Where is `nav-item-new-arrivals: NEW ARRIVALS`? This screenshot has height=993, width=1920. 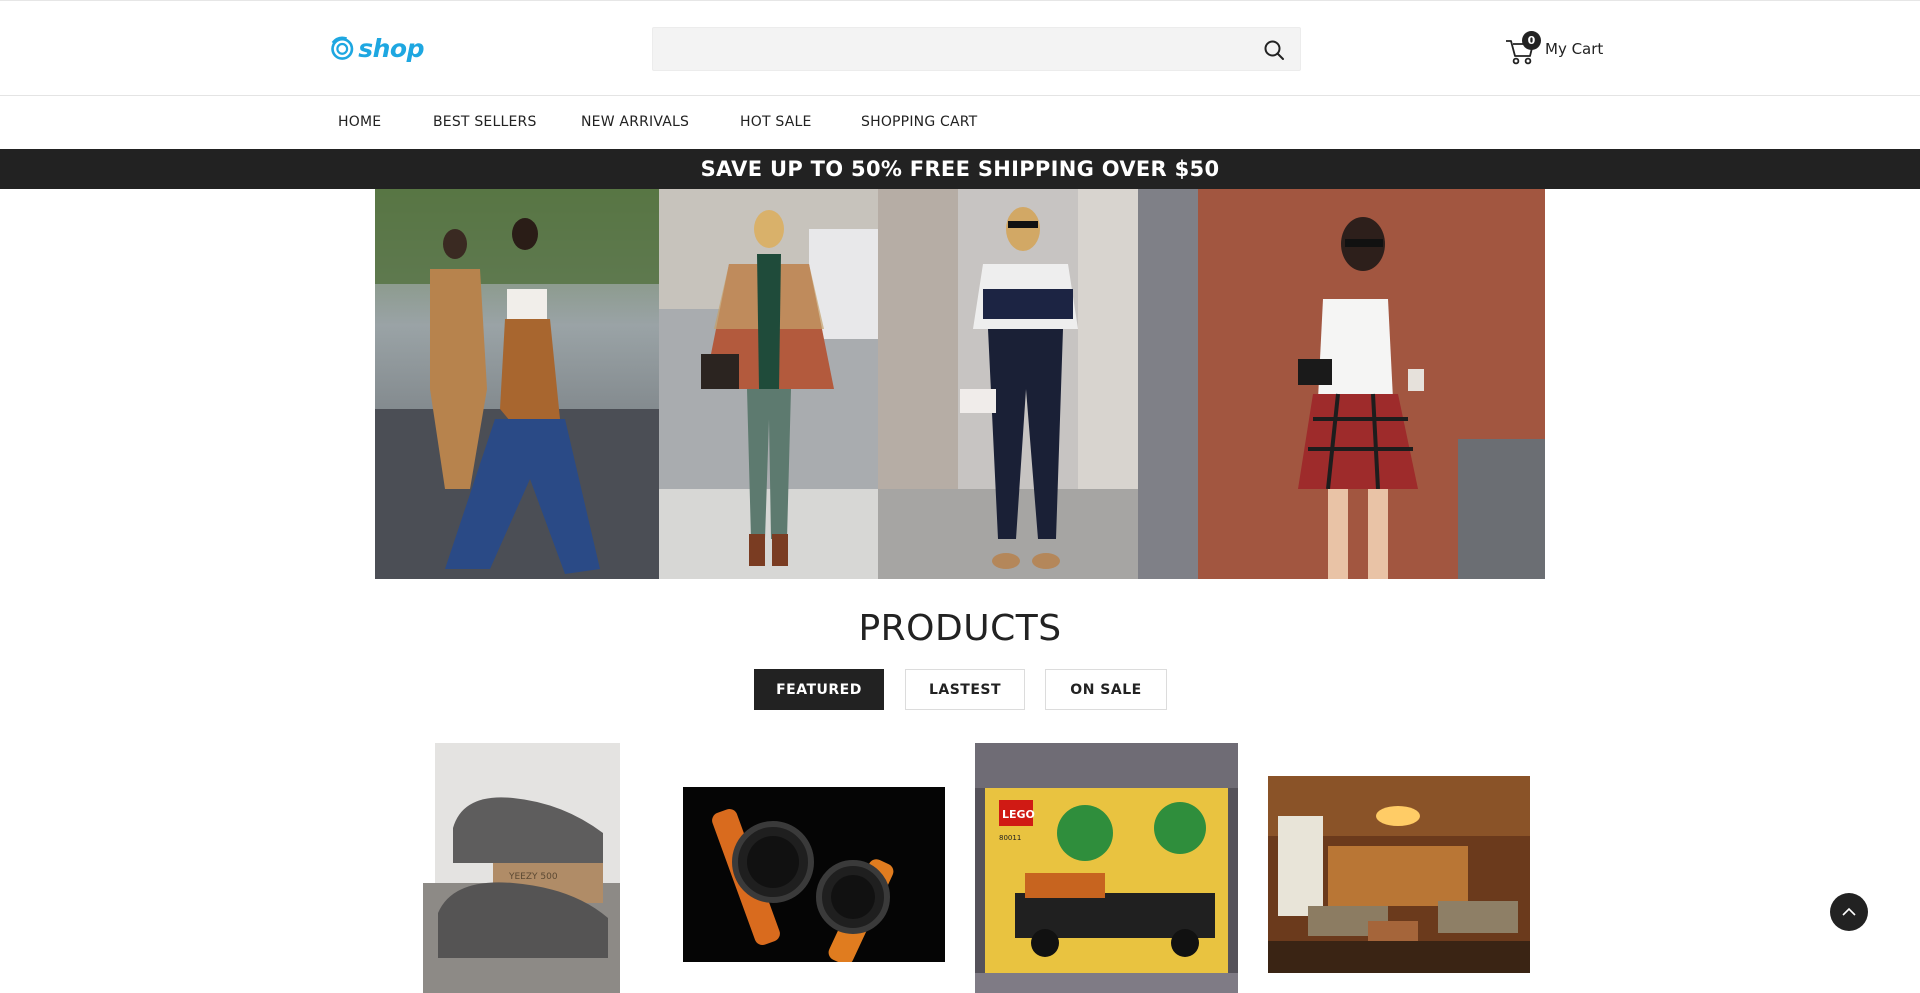
nav-item-new-arrivals: NEW ARRIVALS is located at coordinates (635, 122).